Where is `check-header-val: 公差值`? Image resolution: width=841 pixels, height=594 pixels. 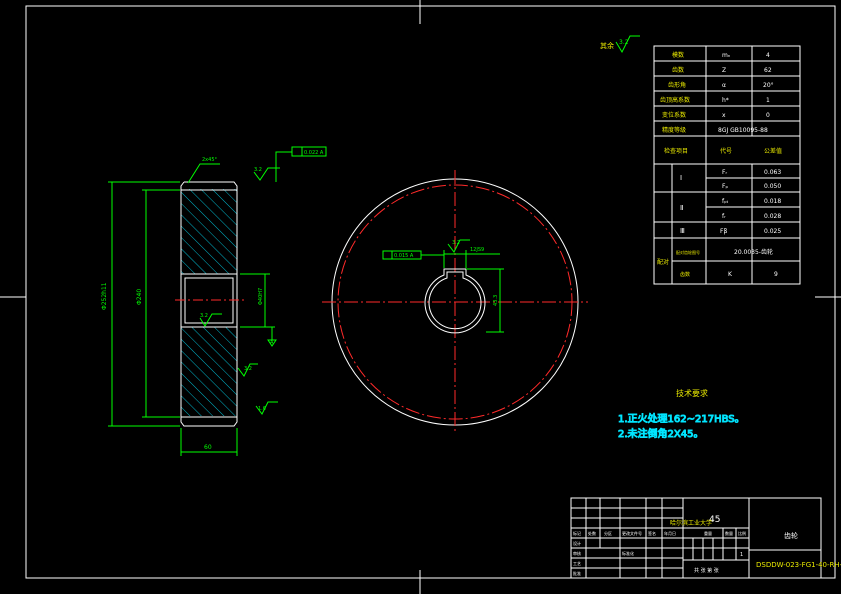 check-header-val: 公差值 is located at coordinates (773, 151).